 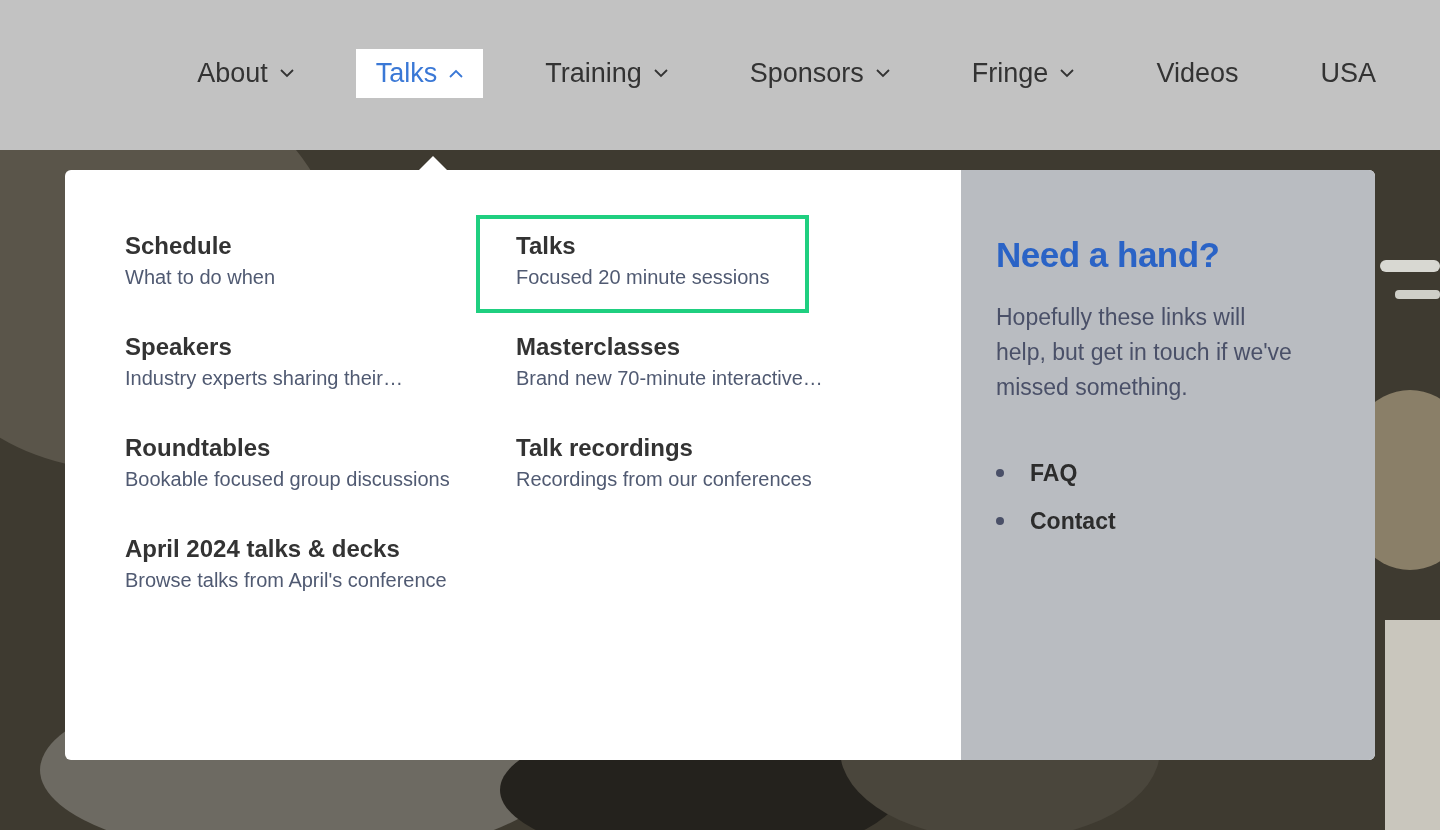 I want to click on chevron-up-icon, so click(x=456, y=73).